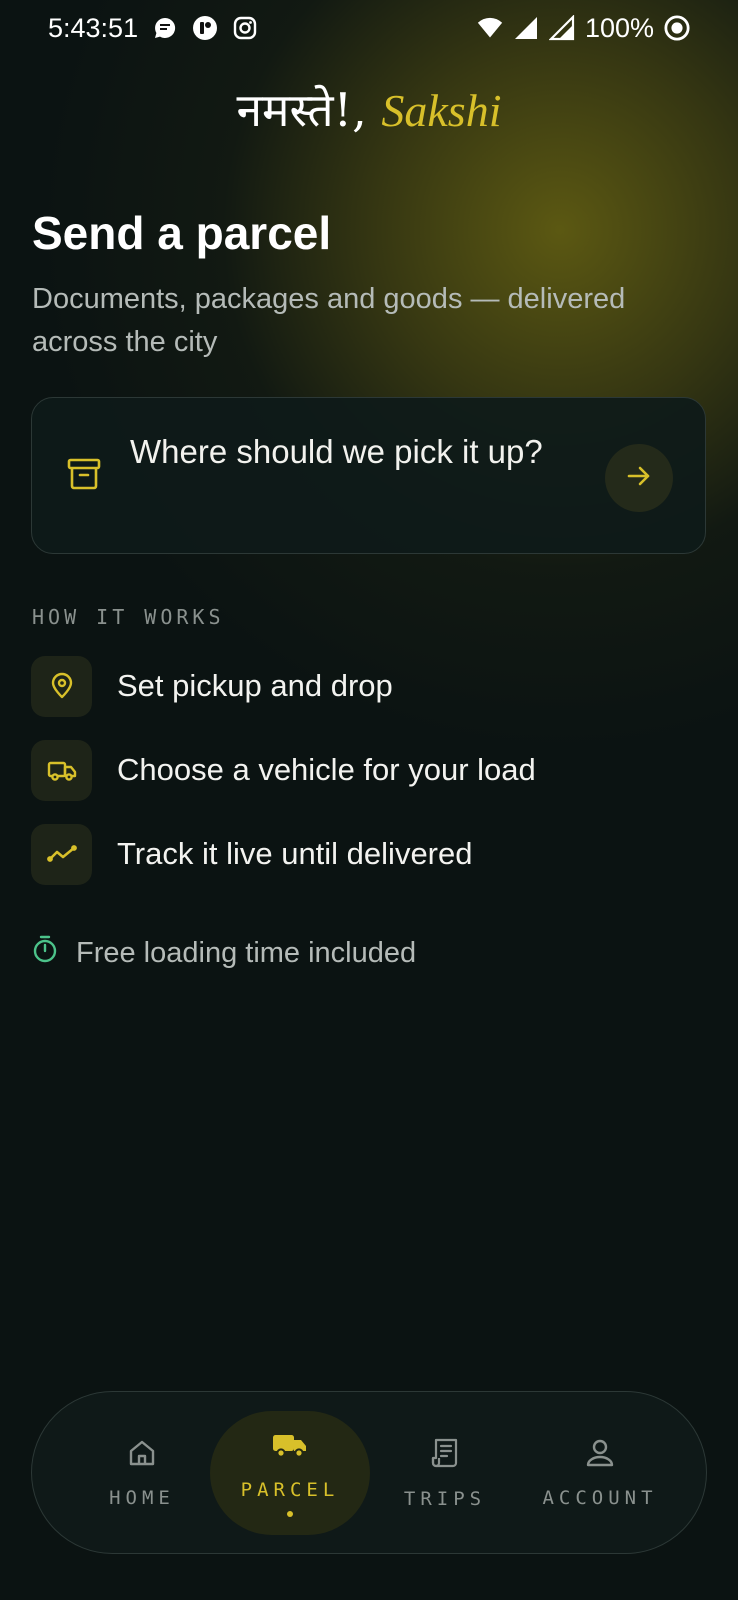 This screenshot has width=738, height=1600. Describe the element at coordinates (445, 1455) in the screenshot. I see `receipt-icon` at that location.